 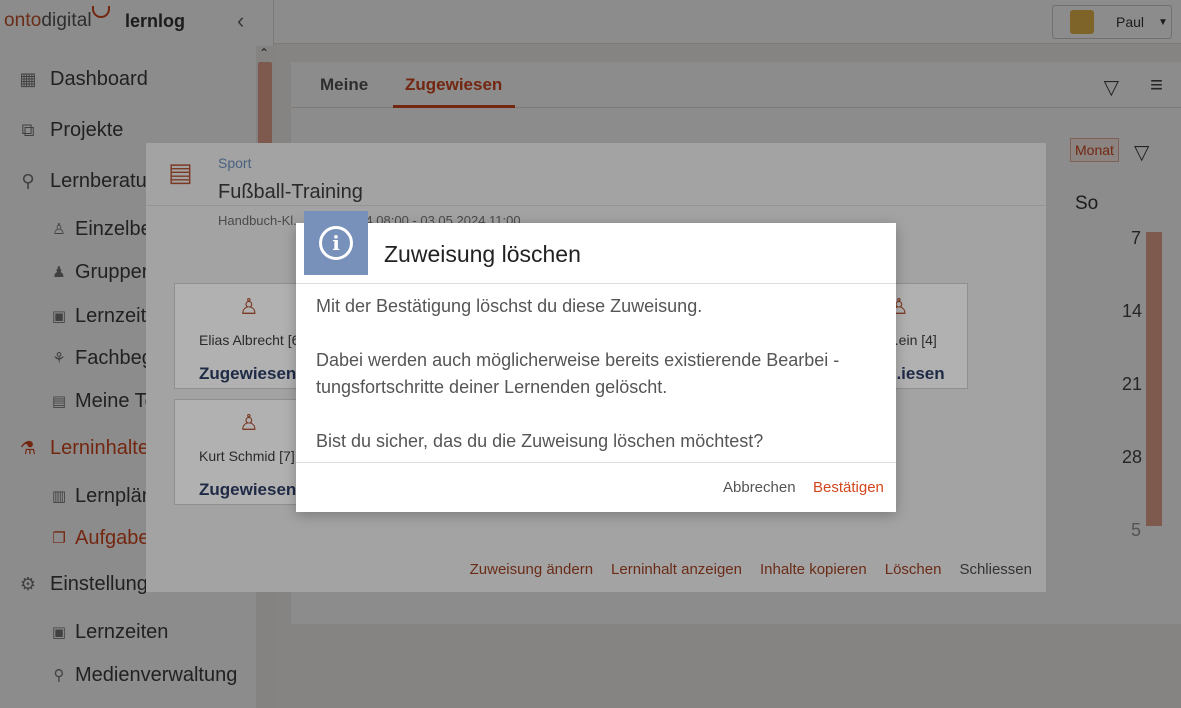 What do you see at coordinates (848, 487) in the screenshot?
I see `confirm-button: Bestätigen` at bounding box center [848, 487].